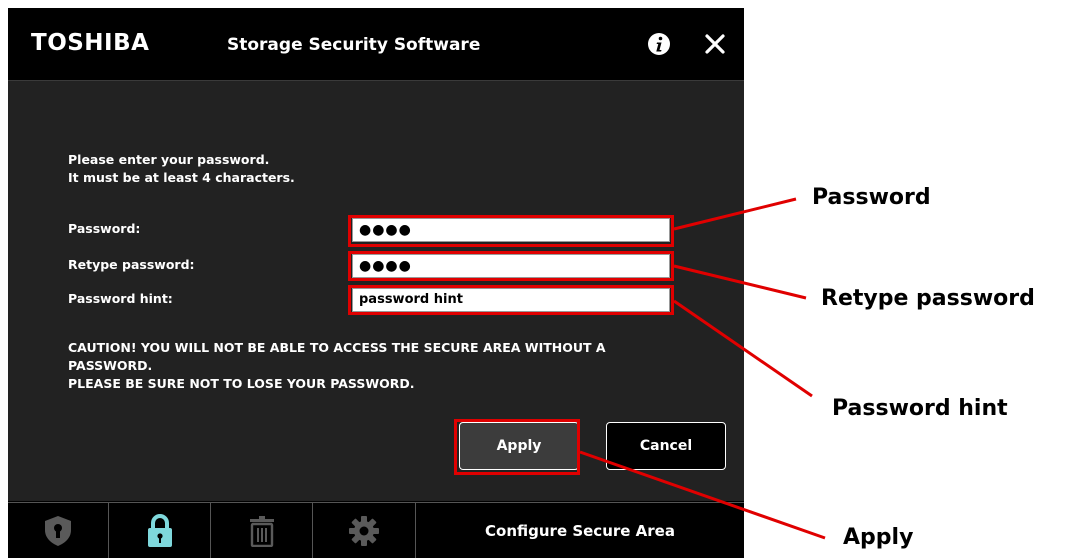  I want to click on password-callout: Password, so click(871, 197).